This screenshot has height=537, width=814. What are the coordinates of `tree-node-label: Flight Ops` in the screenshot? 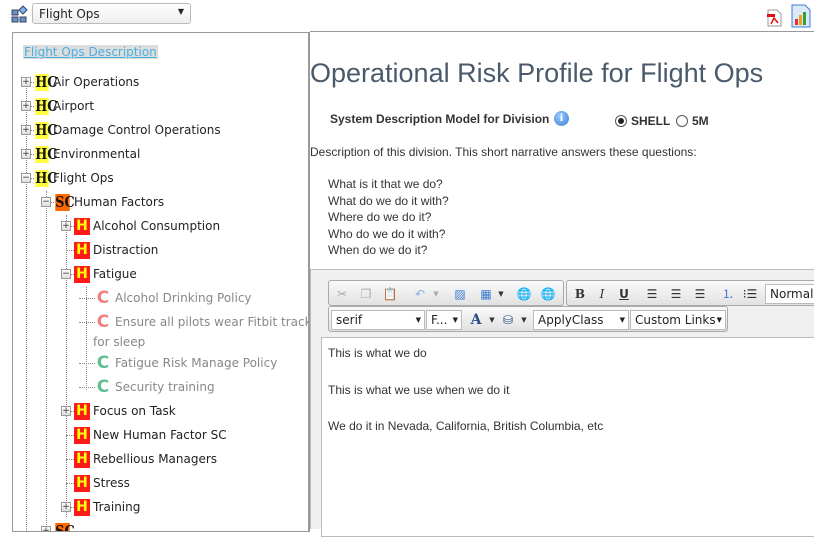 It's located at (83, 178).